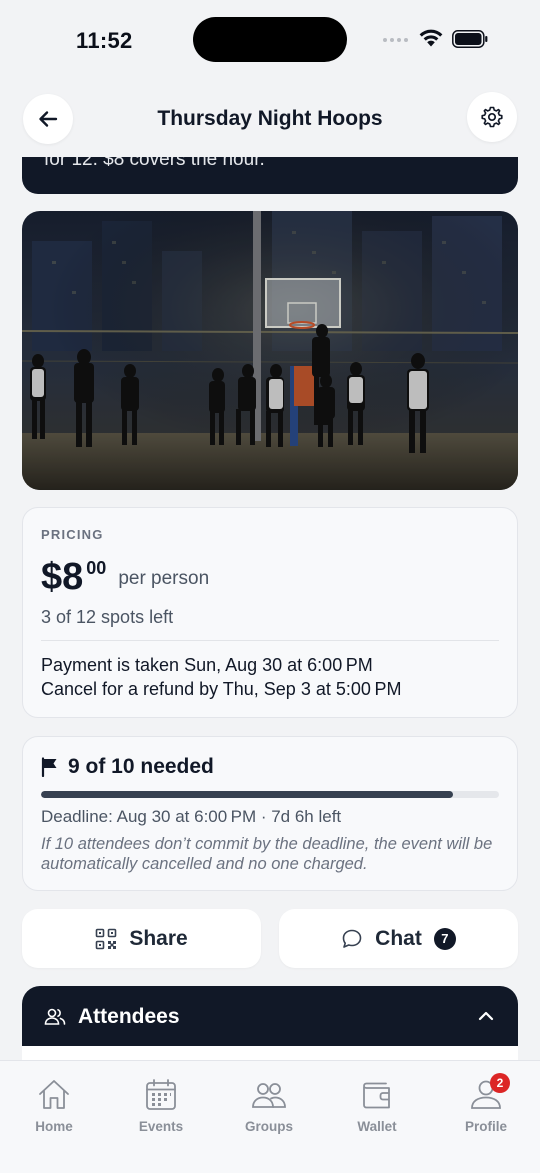 This screenshot has height=1173, width=540. Describe the element at coordinates (106, 938) in the screenshot. I see `qr-code-icon` at that location.